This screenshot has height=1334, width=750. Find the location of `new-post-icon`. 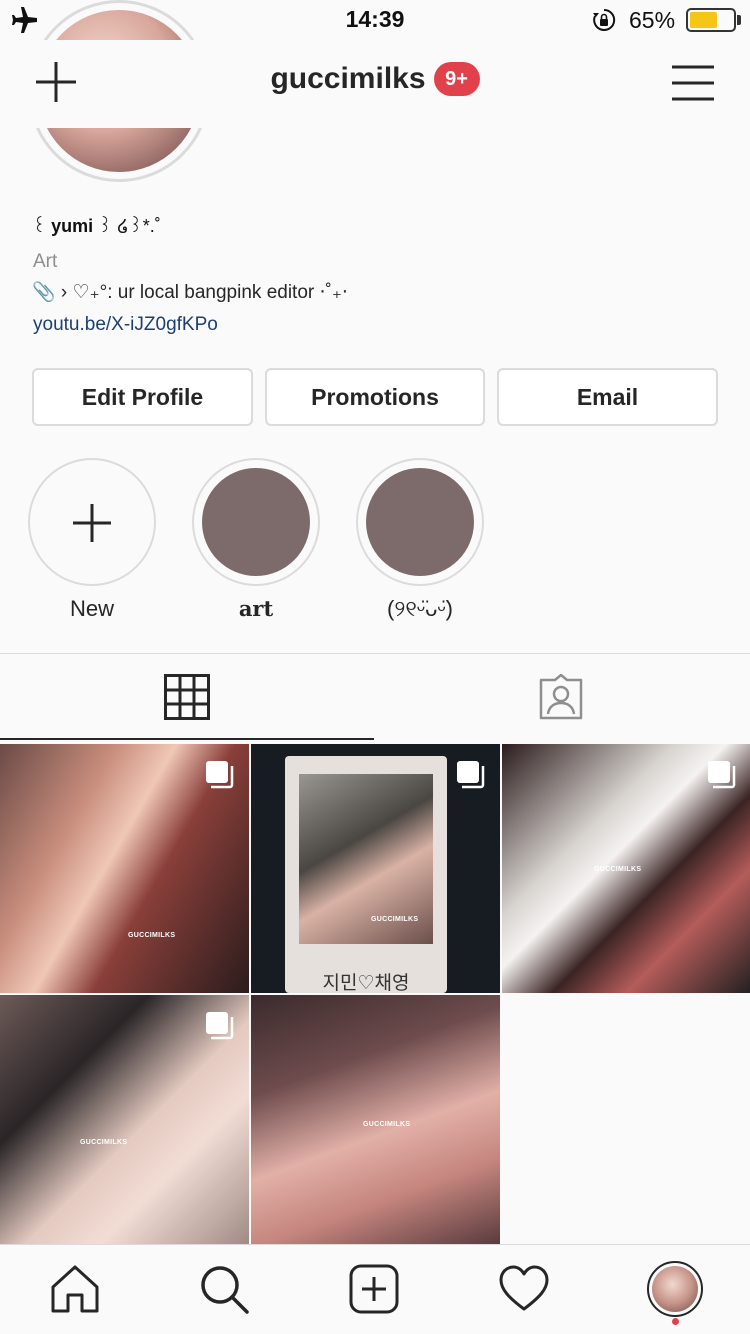

new-post-icon is located at coordinates (374, 1289).